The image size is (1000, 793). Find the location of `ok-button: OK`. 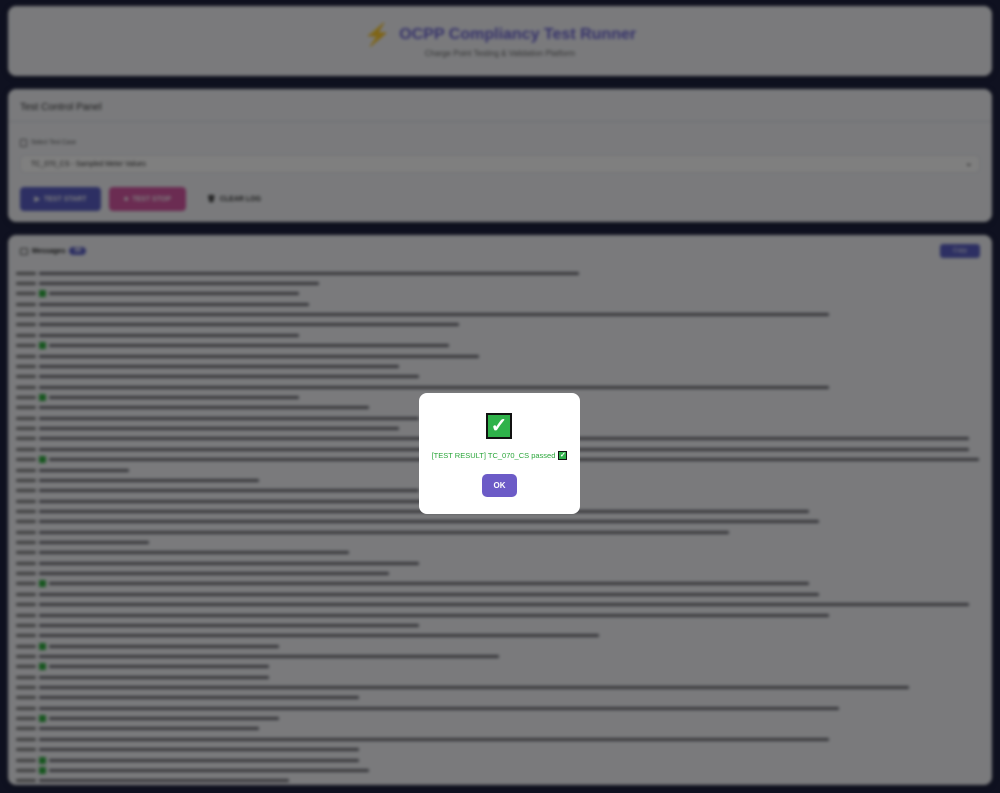

ok-button: OK is located at coordinates (499, 485).